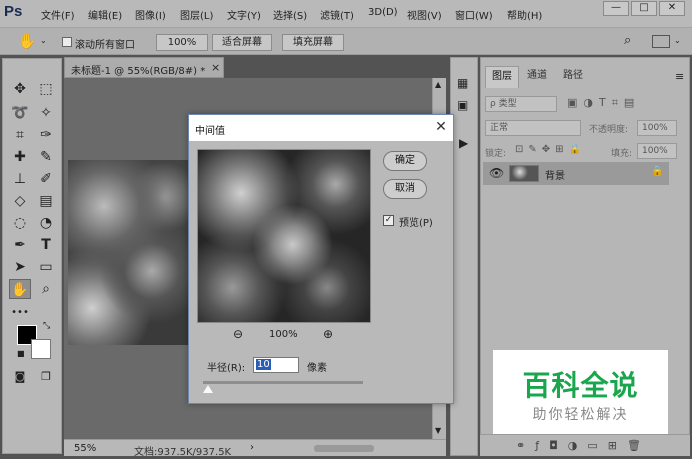 This screenshot has height=459, width=692. I want to click on filter-preview, so click(284, 236).